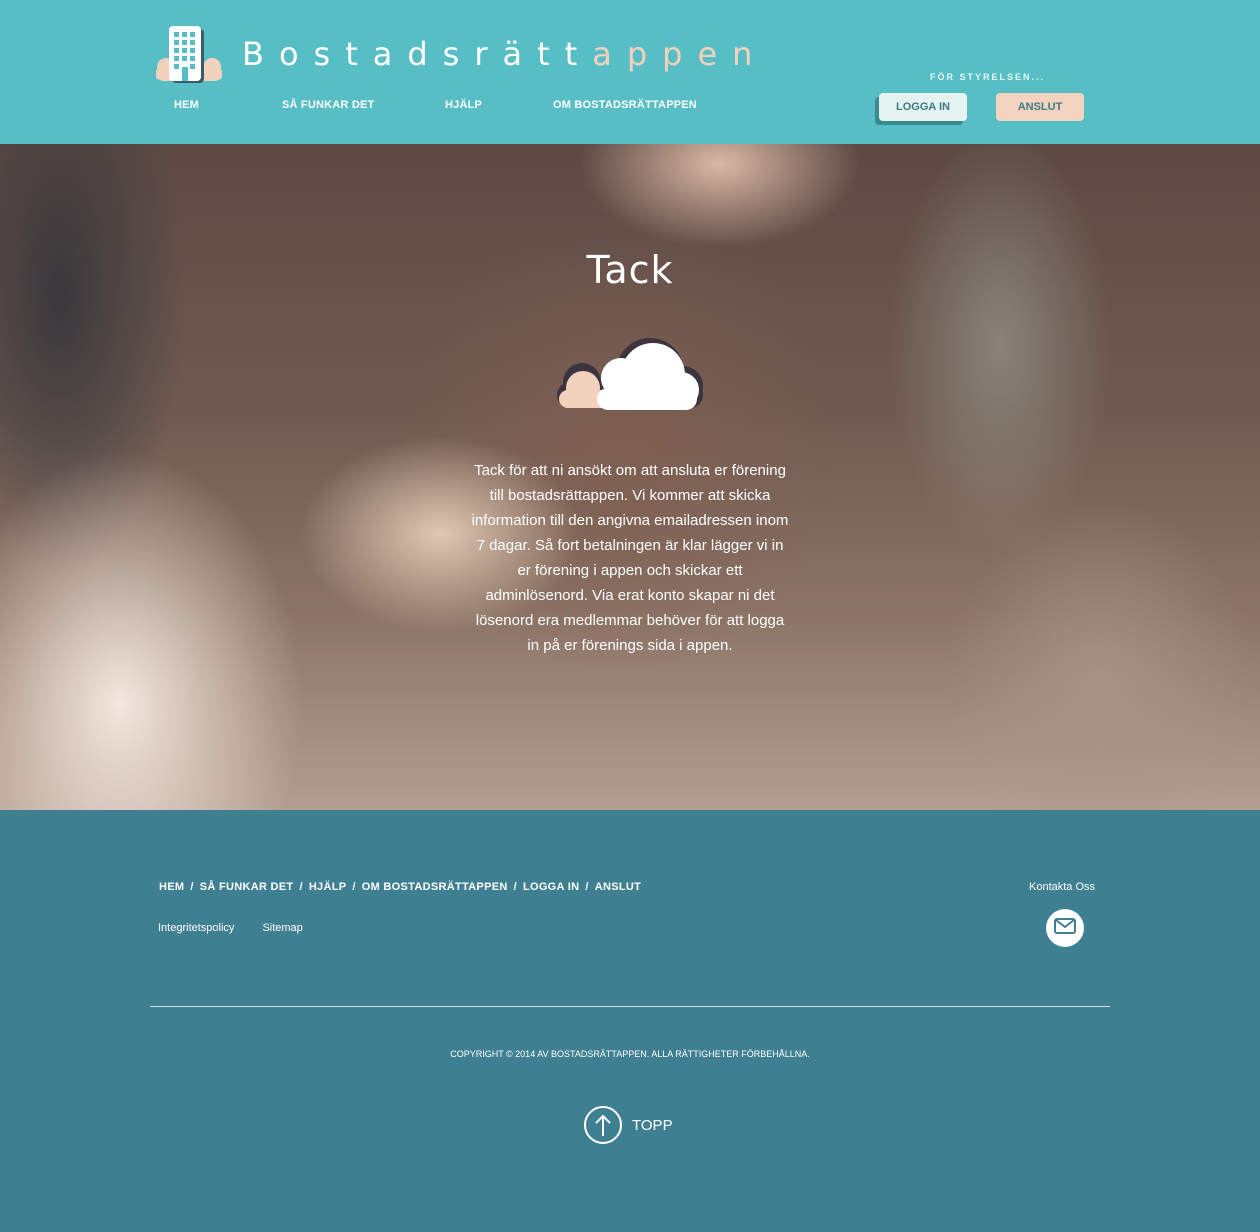 This screenshot has width=1260, height=1232. What do you see at coordinates (228, 105) in the screenshot?
I see `nav-item-hem: HEM` at bounding box center [228, 105].